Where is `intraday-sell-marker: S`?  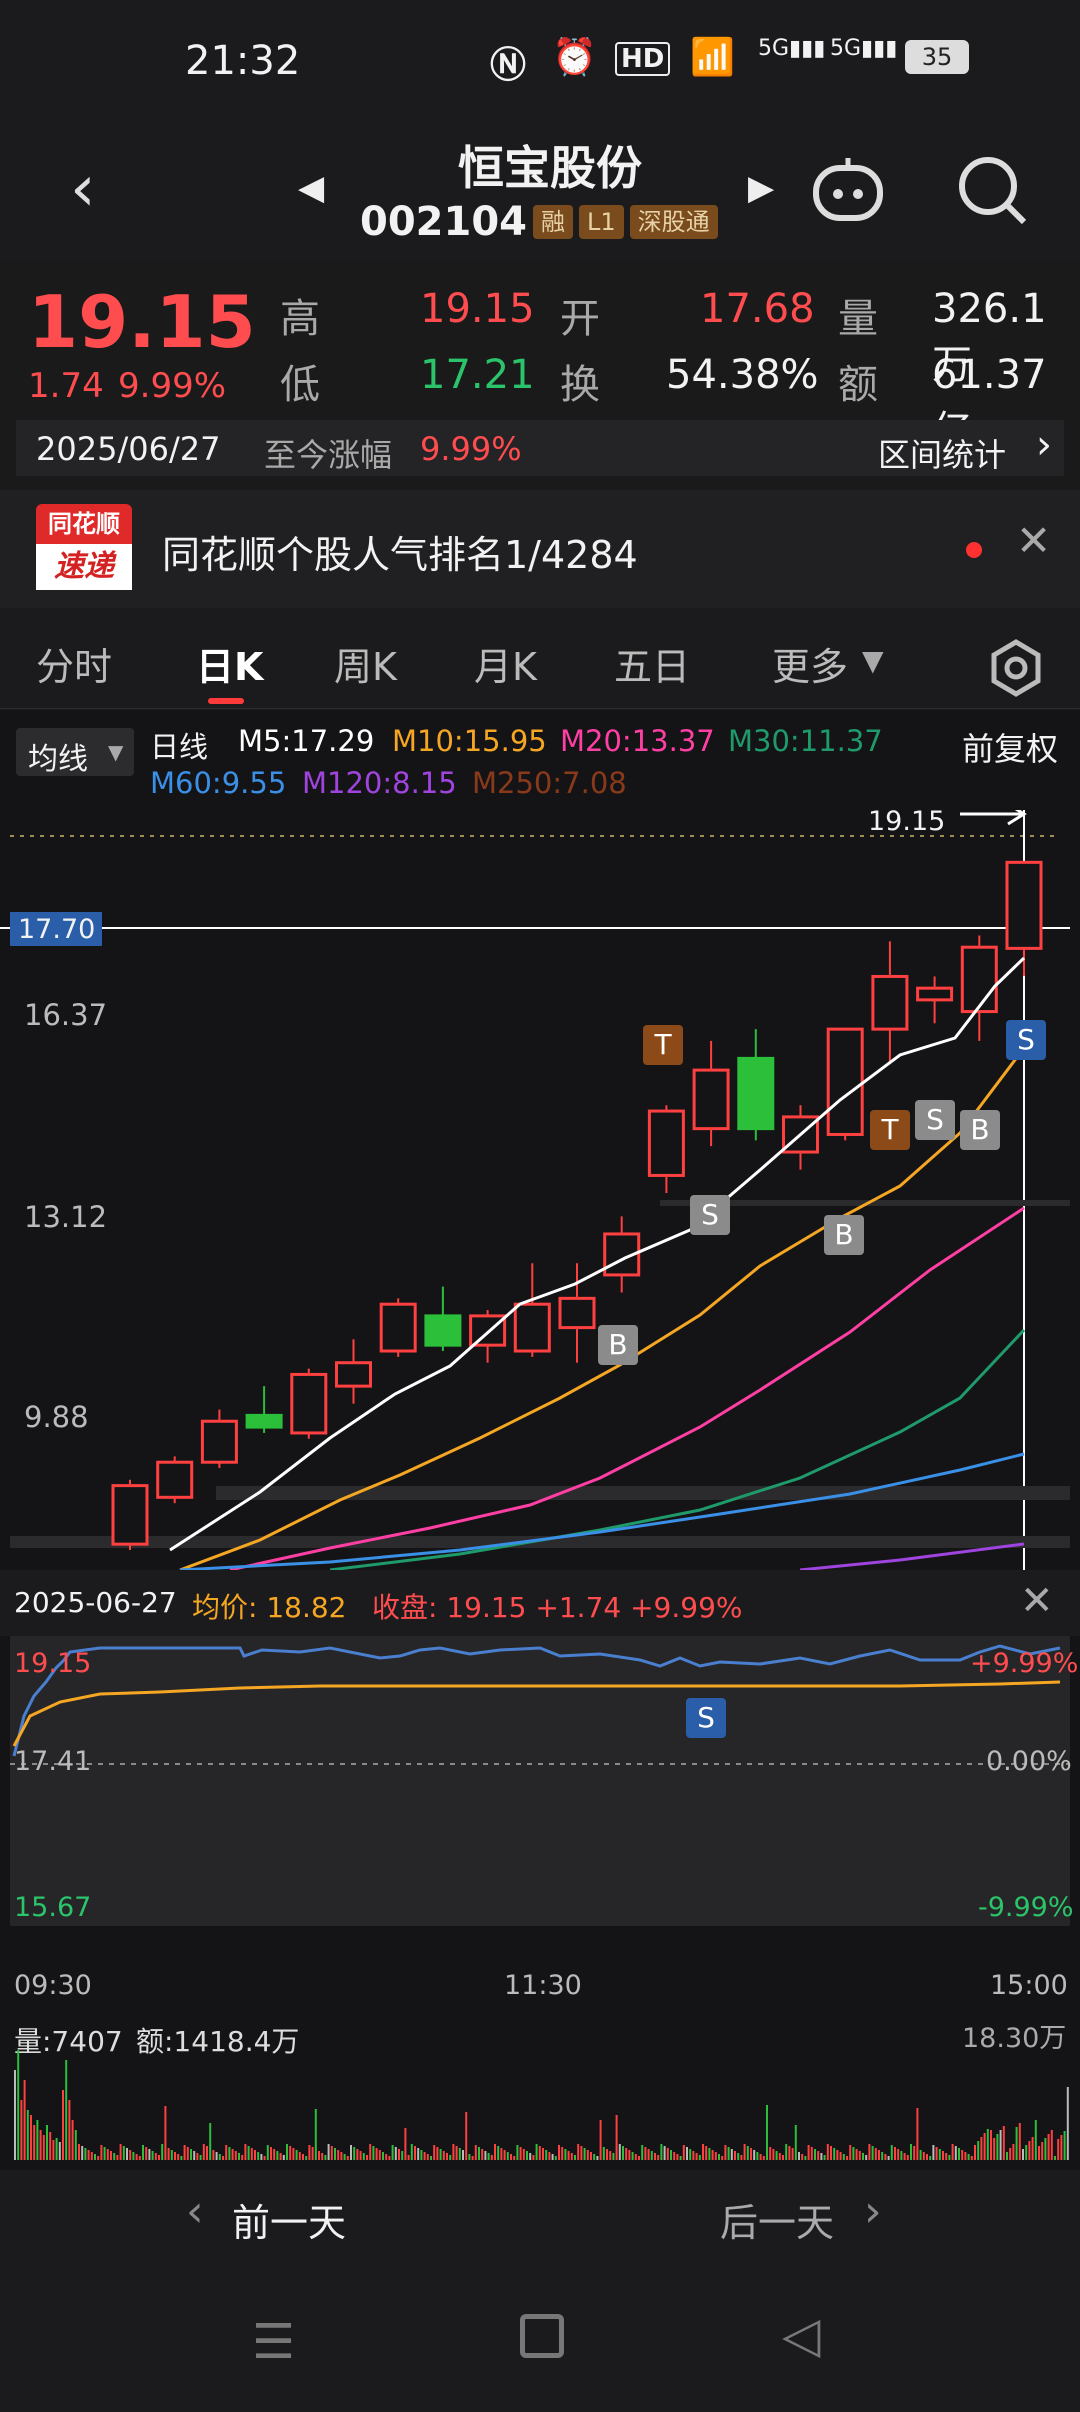
intraday-sell-marker: S is located at coordinates (706, 1718).